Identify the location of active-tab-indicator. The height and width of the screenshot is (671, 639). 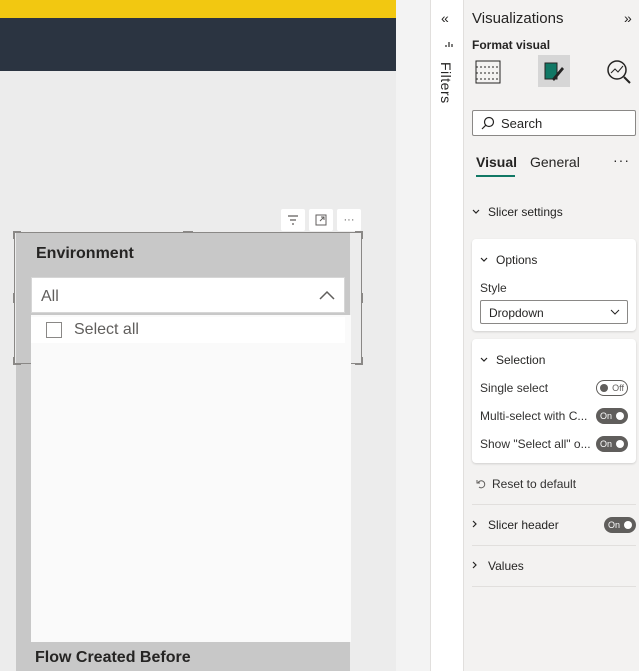
(495, 176).